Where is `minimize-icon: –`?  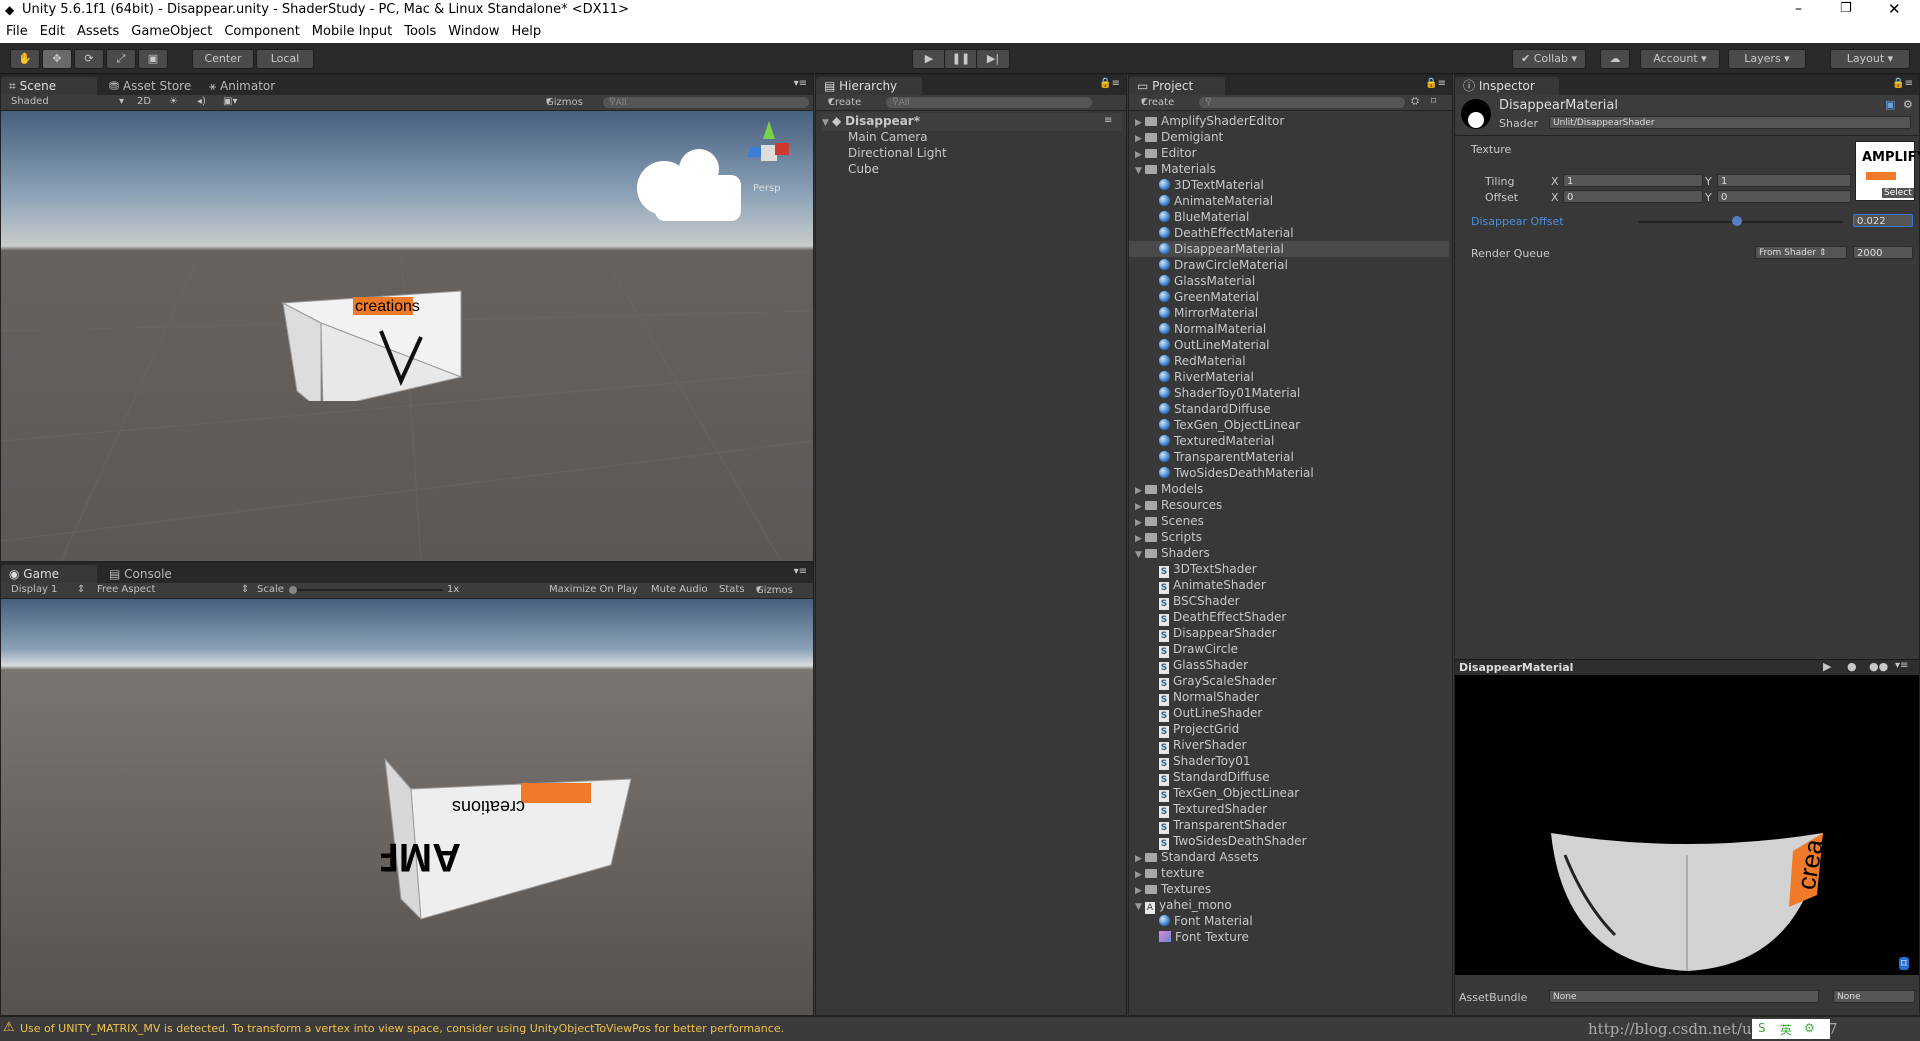
minimize-icon: – is located at coordinates (1798, 9).